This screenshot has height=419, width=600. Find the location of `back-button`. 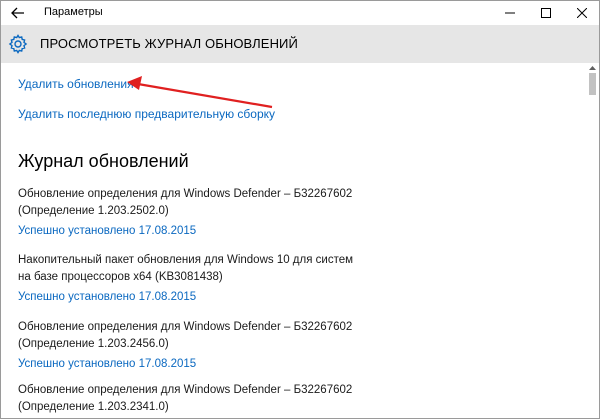

back-button is located at coordinates (18, 13).